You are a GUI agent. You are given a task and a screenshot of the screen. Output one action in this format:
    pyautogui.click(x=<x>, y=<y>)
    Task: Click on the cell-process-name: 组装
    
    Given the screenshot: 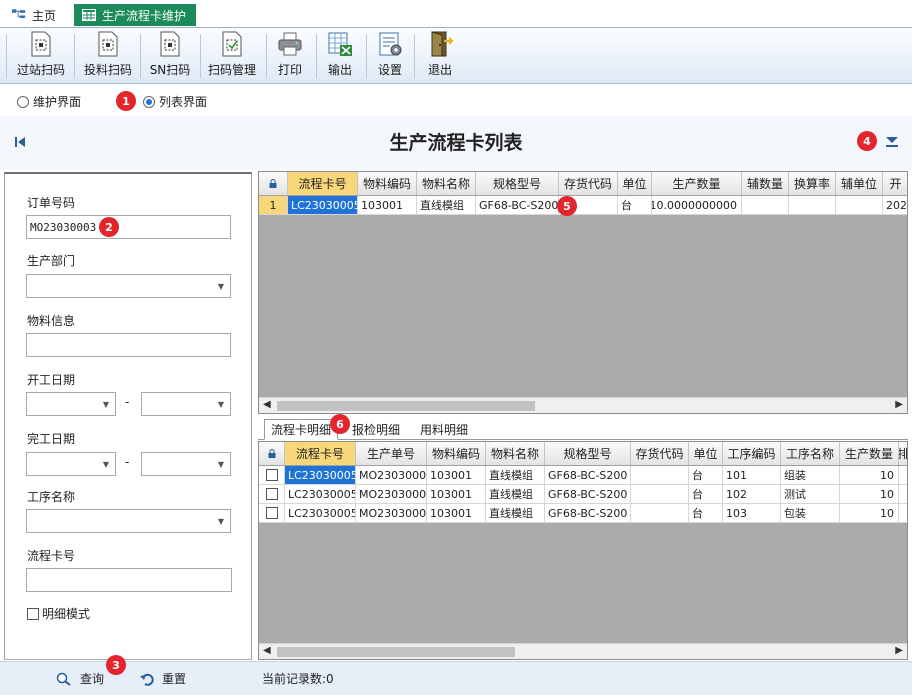 What is the action you would take?
    pyautogui.click(x=810, y=475)
    